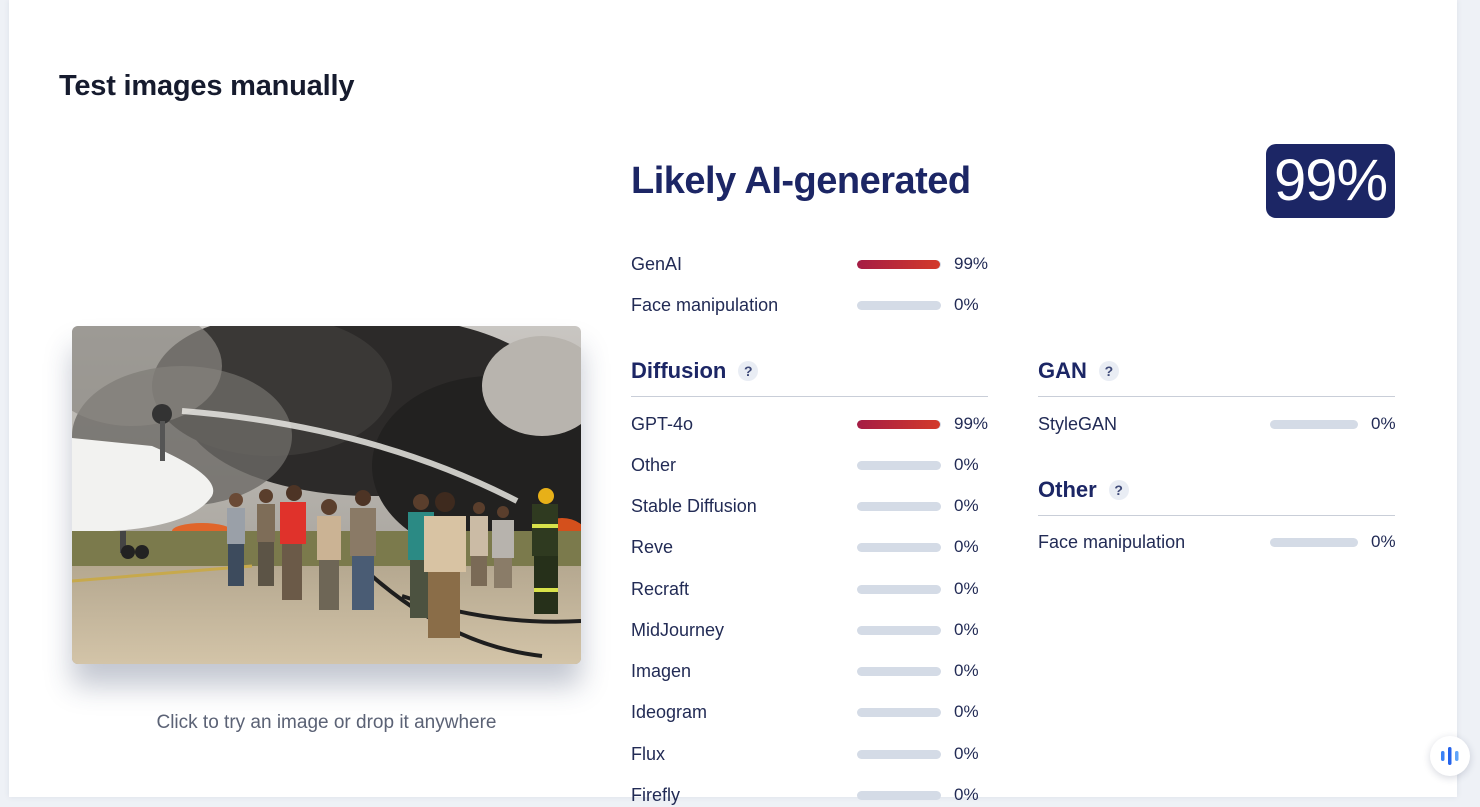 The width and height of the screenshot is (1480, 807). What do you see at coordinates (801, 181) in the screenshot?
I see `result-verdict: Likely AI-generated` at bounding box center [801, 181].